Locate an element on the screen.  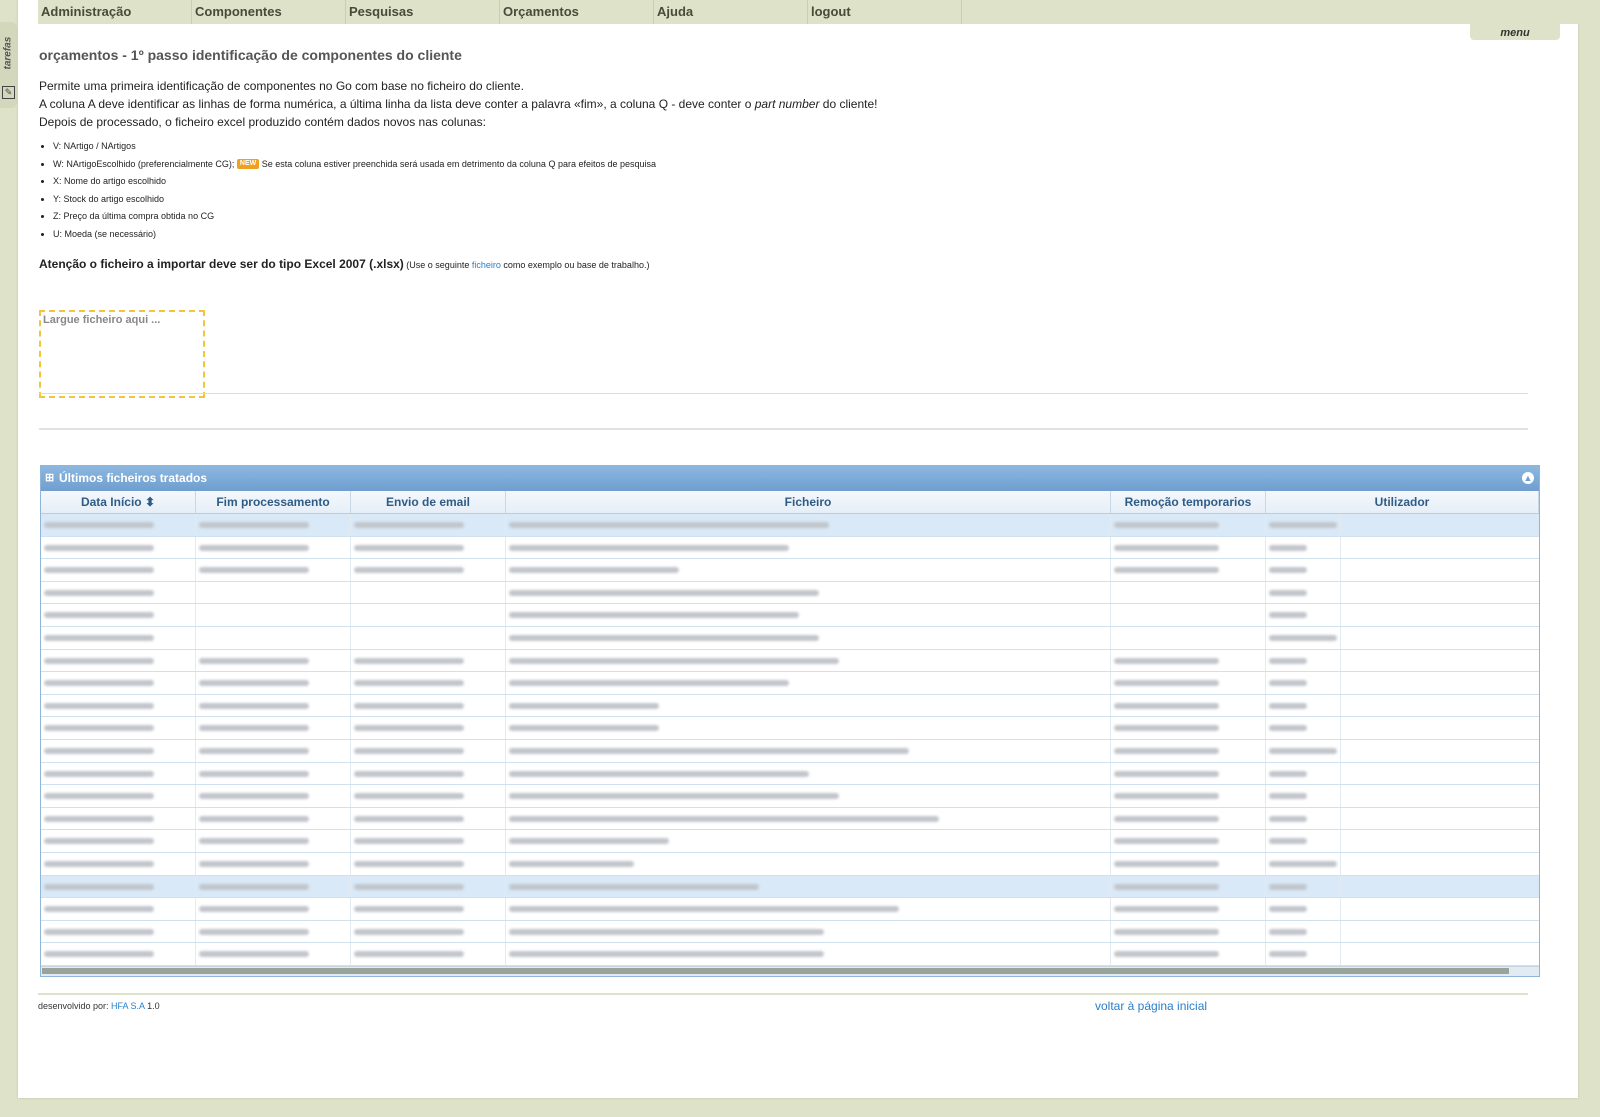
column-header: Fim processamento is located at coordinates (273, 502).